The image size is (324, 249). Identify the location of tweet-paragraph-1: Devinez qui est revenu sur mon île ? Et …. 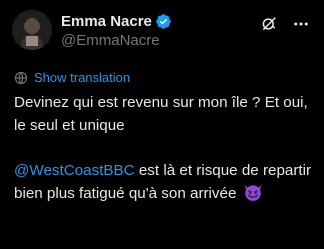
(163, 114).